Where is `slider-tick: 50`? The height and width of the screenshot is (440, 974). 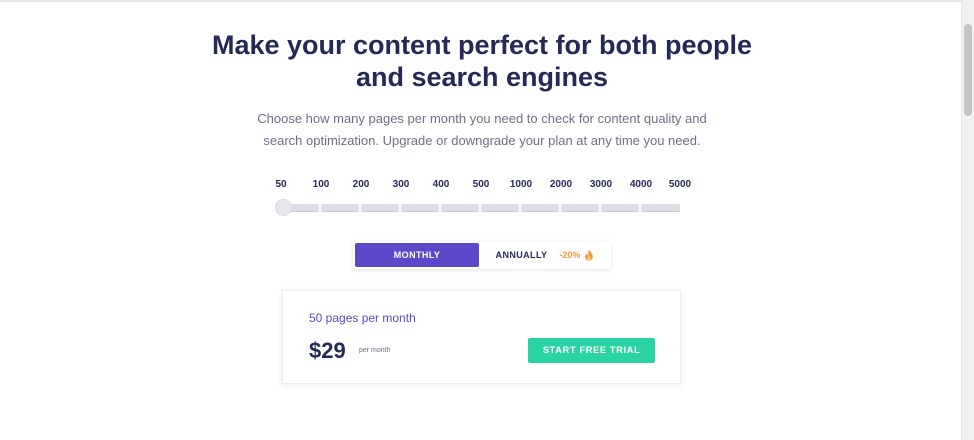 slider-tick: 50 is located at coordinates (280, 184).